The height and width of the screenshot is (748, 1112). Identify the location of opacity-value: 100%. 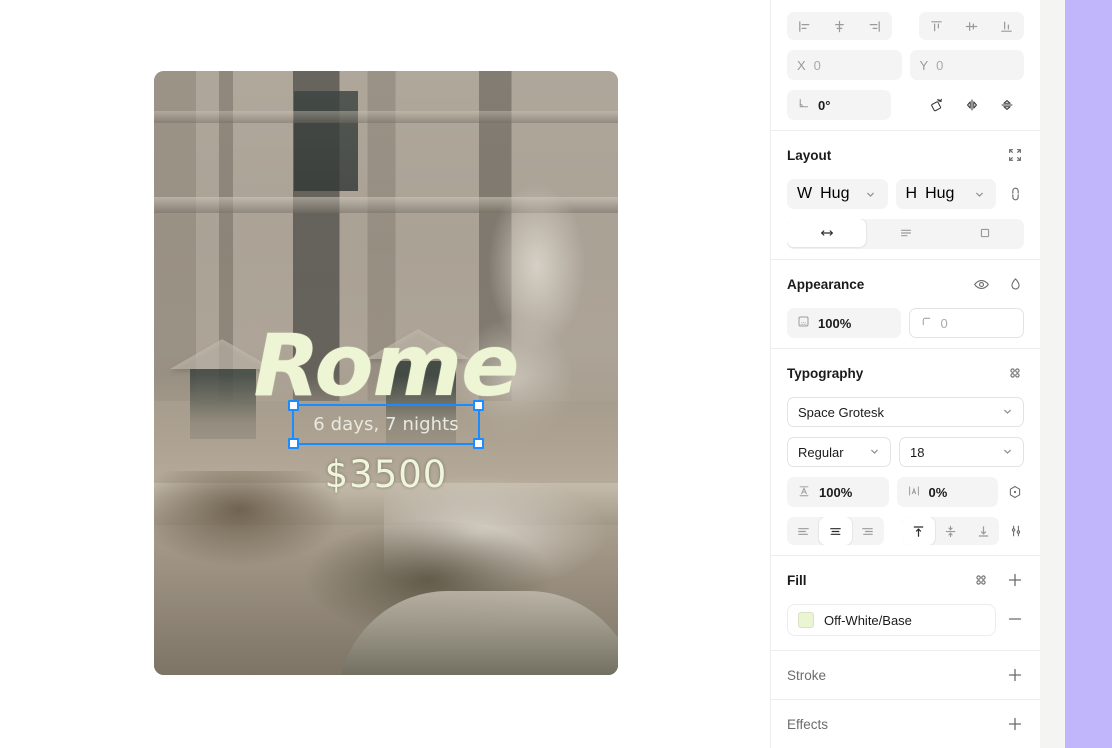
(835, 323).